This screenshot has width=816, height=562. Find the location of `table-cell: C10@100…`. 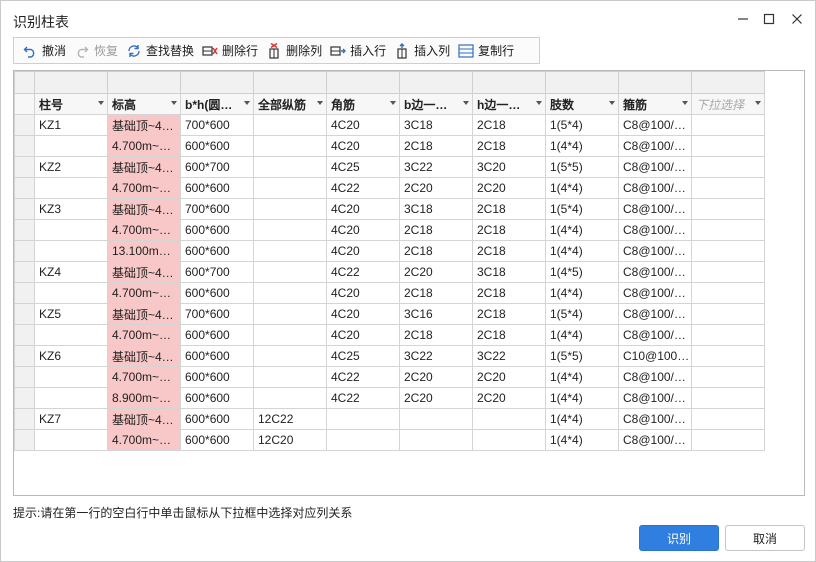

table-cell: C10@100… is located at coordinates (655, 356).